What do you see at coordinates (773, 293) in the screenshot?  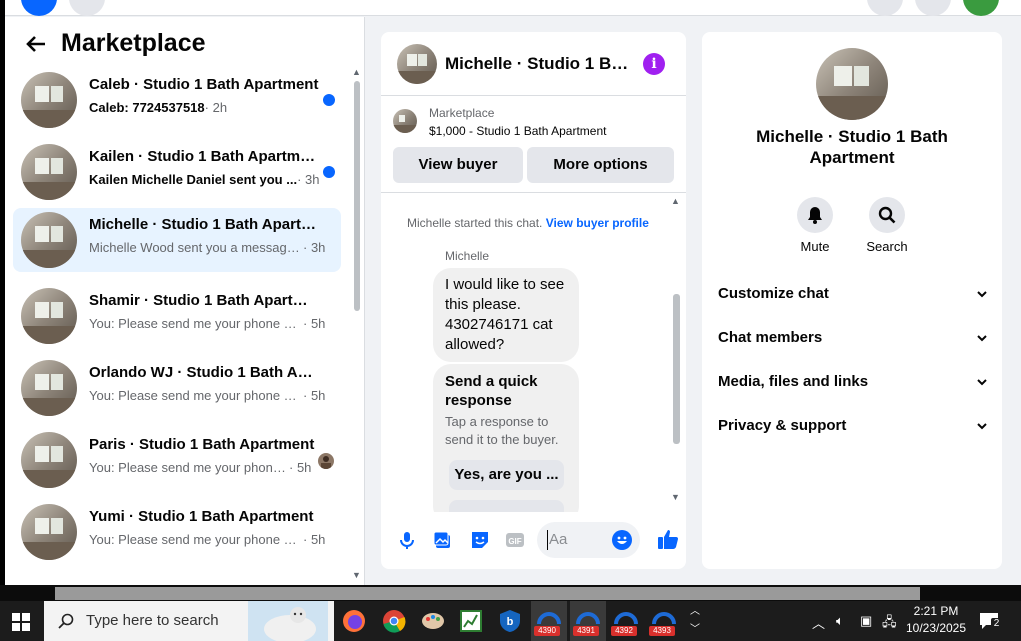 I see `section-label: Customize chat` at bounding box center [773, 293].